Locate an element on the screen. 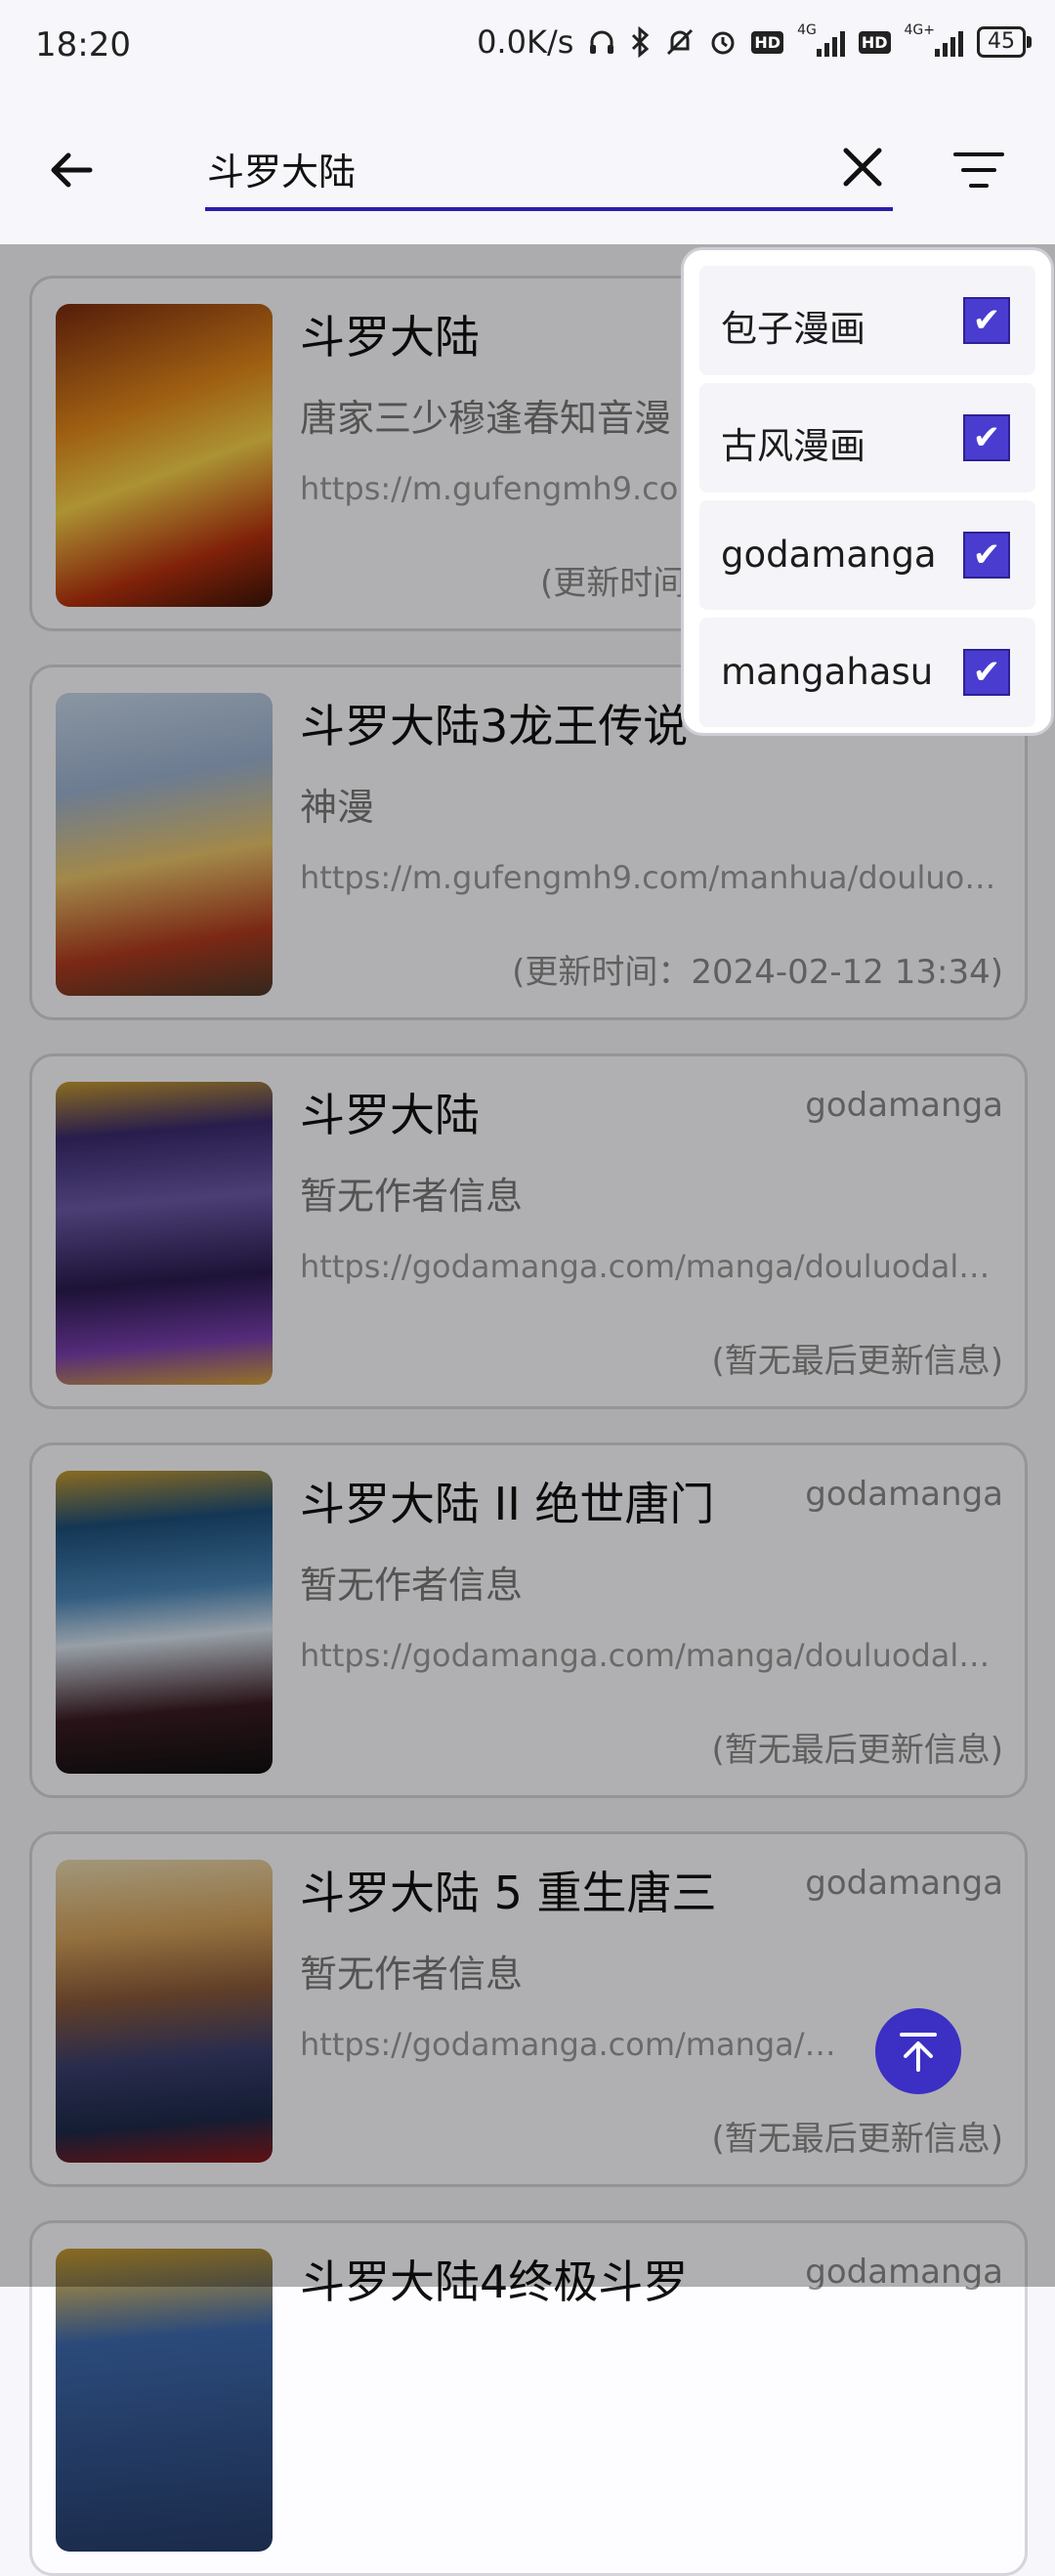  battery-level: 45 is located at coordinates (1001, 41).